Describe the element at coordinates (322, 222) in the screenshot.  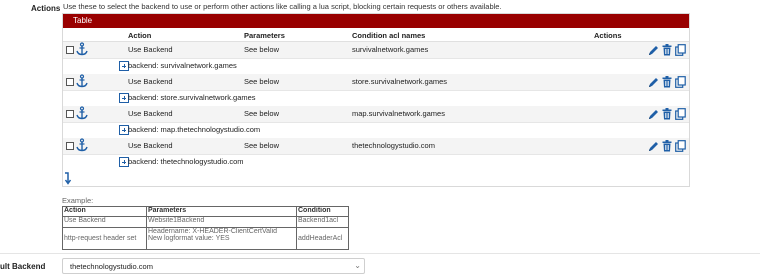
I see `example-cell: Backend1acl` at that location.